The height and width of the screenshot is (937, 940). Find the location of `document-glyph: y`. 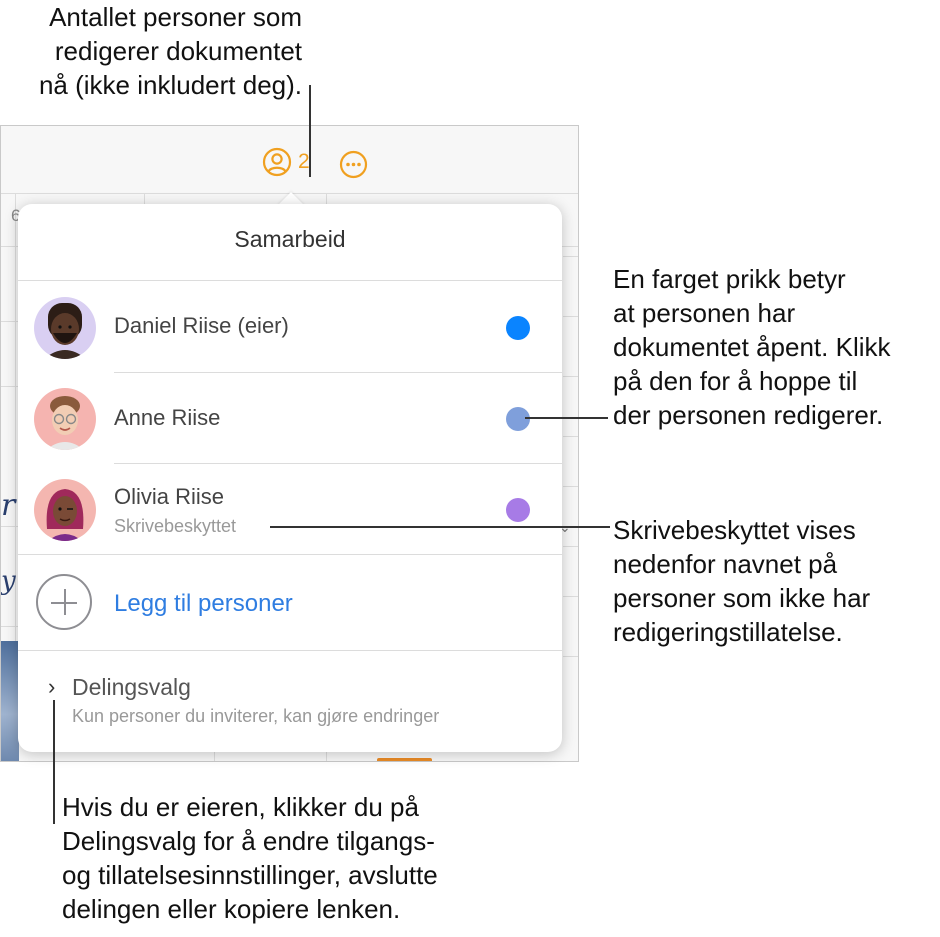

document-glyph: y is located at coordinates (8, 581).